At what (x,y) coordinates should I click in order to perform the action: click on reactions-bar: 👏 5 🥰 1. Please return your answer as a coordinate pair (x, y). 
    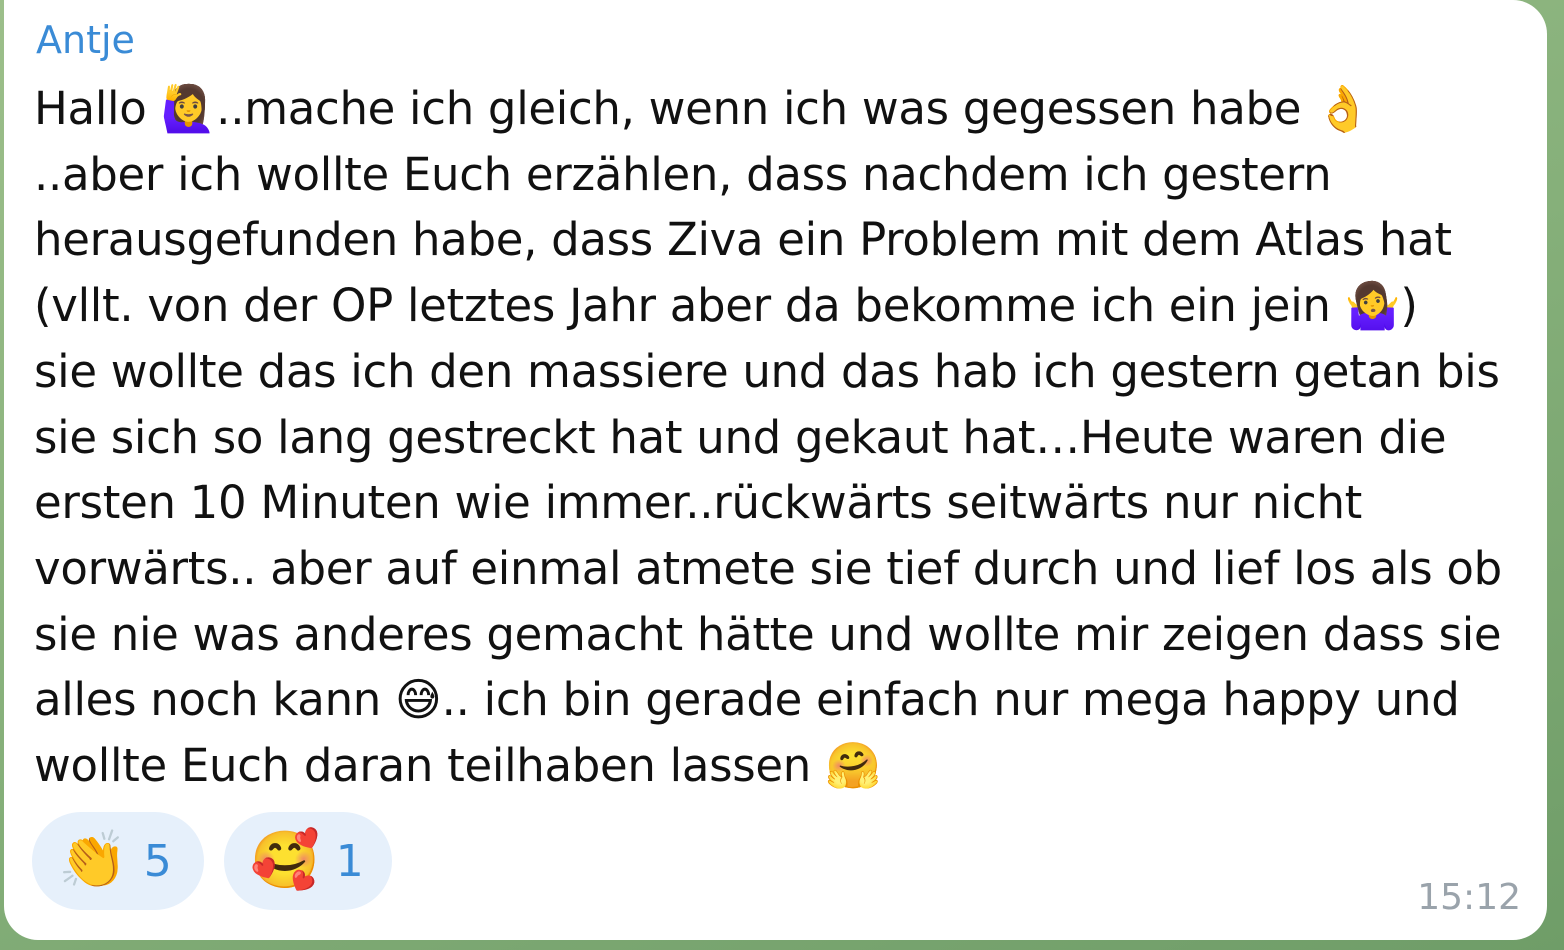
    Looking at the image, I should click on (212, 861).